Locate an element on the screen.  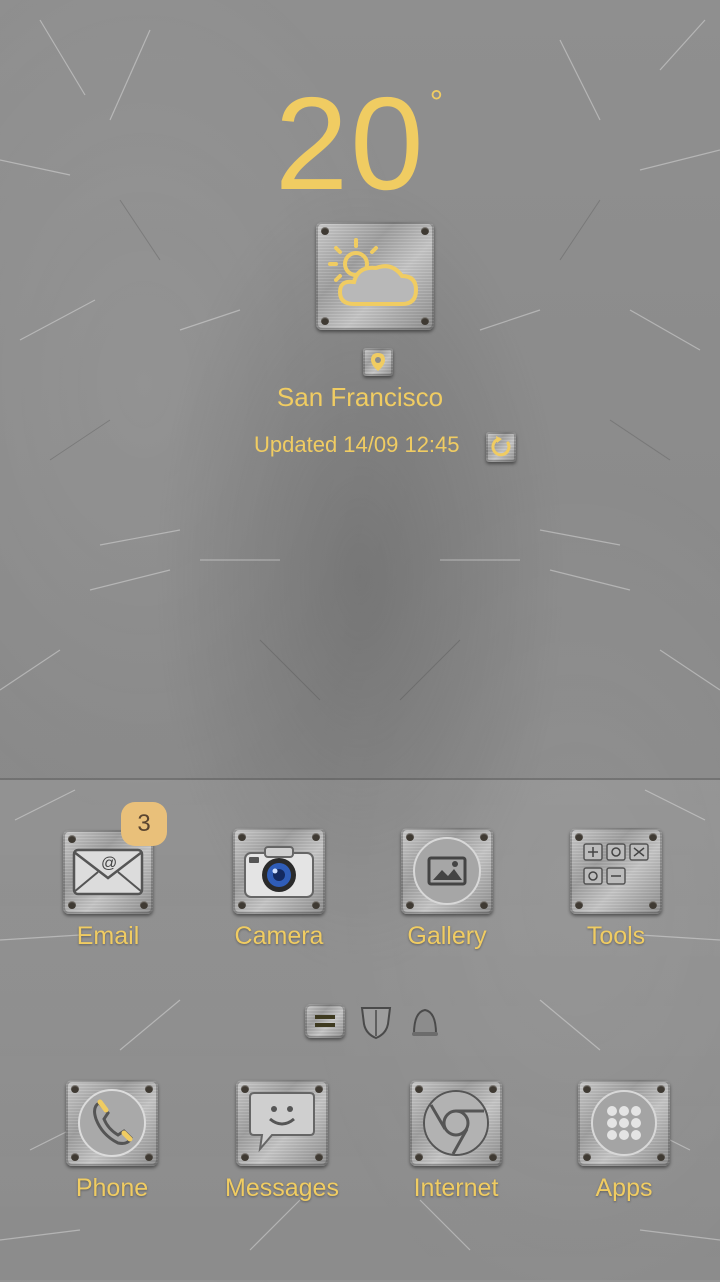
temperature-value: 20 is located at coordinates (350, 143).